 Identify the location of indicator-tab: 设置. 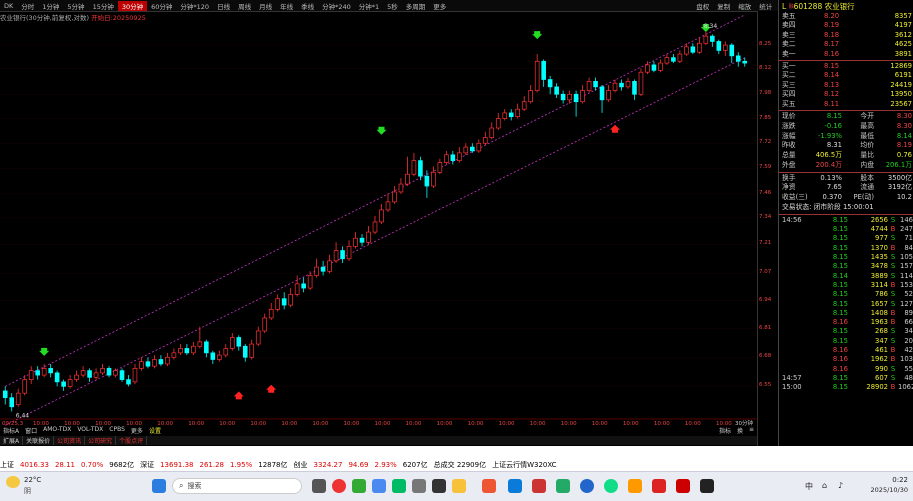
(155, 430).